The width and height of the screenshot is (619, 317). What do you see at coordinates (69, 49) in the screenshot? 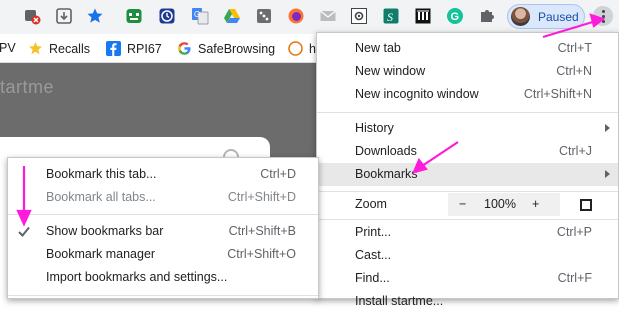
I see `bookmark-label: Recalls` at bounding box center [69, 49].